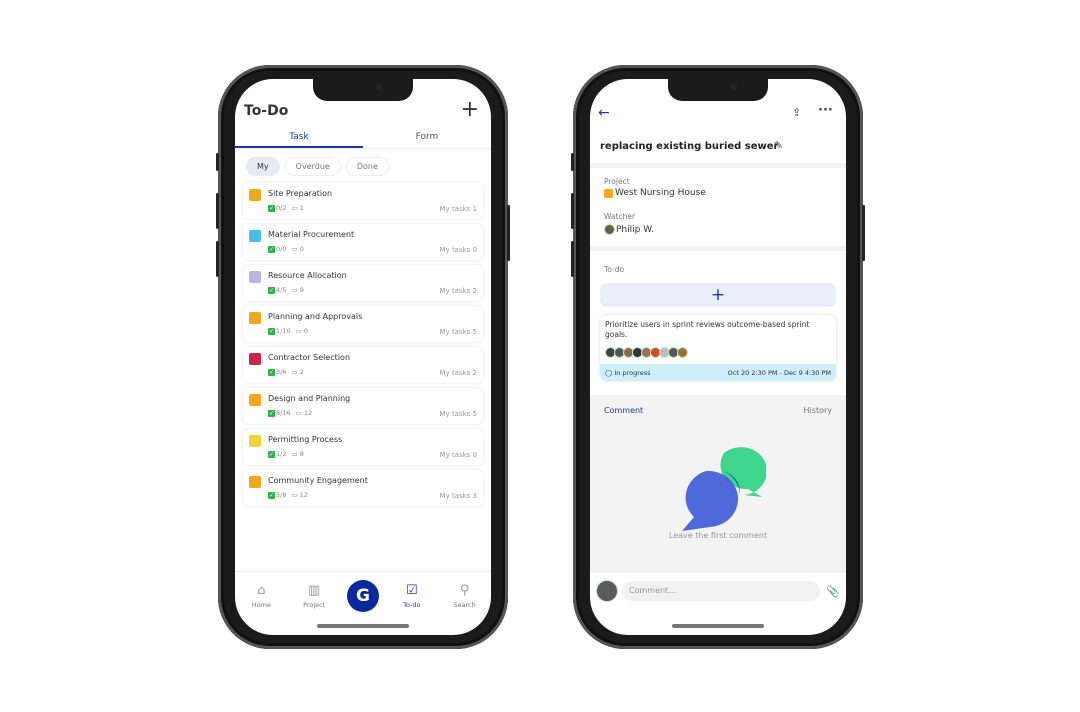 This screenshot has height=712, width=1080. What do you see at coordinates (458, 496) in the screenshot?
I see `my-tasks-count: My tasks 3` at bounding box center [458, 496].